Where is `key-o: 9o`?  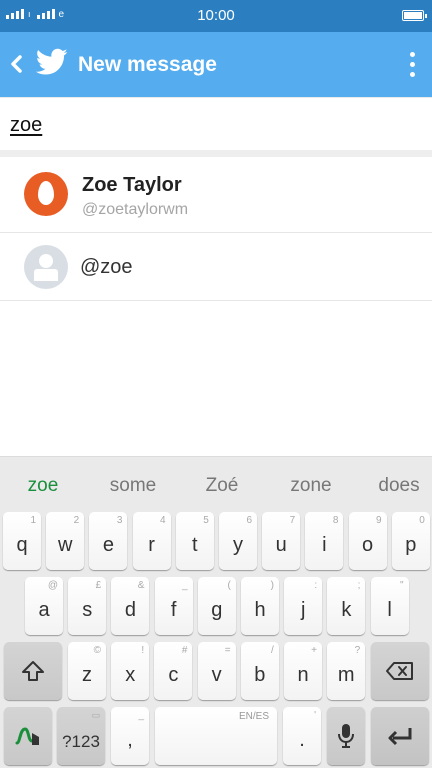 key-o: 9o is located at coordinates (367, 541).